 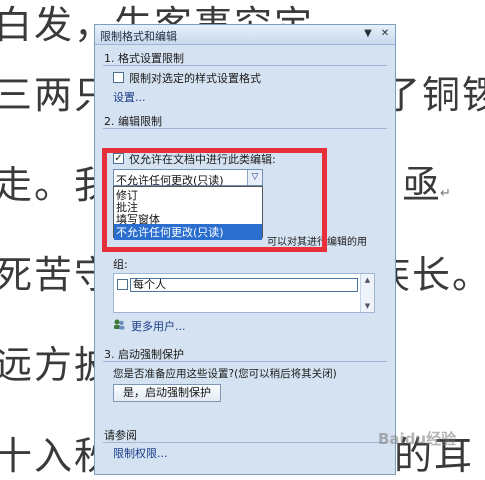 I want to click on pane-menu-button: ▼, so click(x=368, y=34).